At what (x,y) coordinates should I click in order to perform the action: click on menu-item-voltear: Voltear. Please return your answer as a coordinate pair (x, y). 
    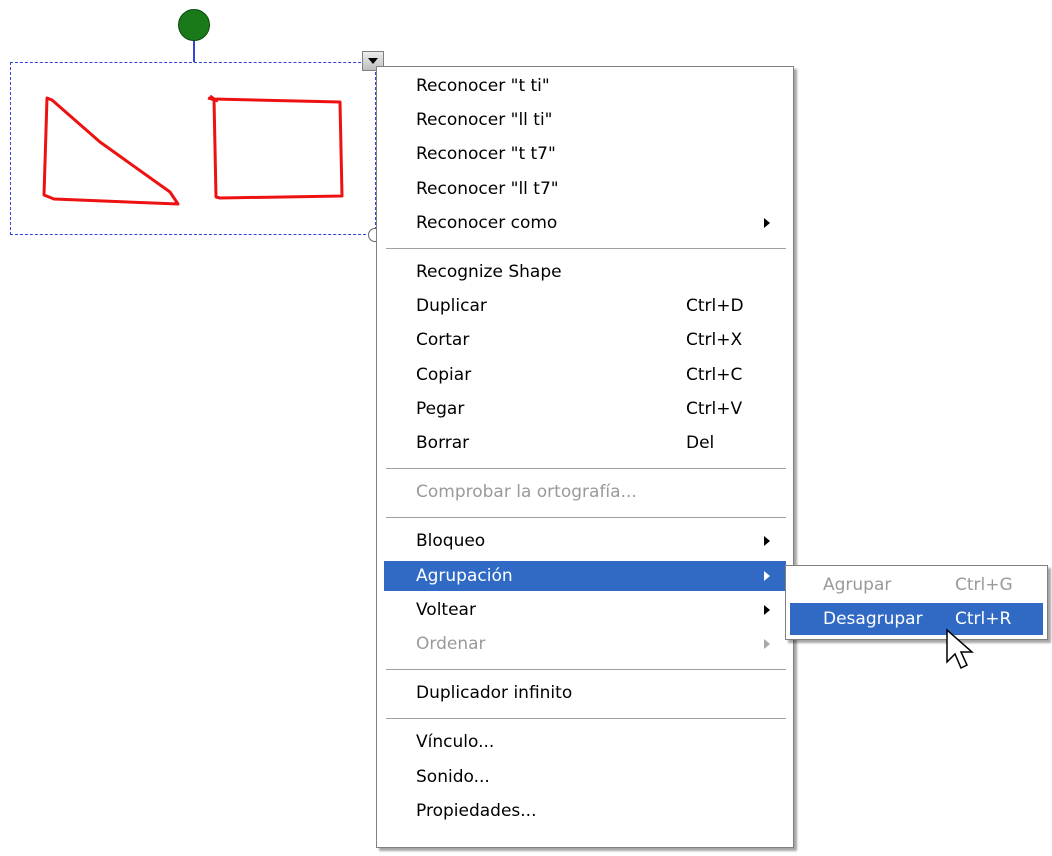
    Looking at the image, I should click on (585, 610).